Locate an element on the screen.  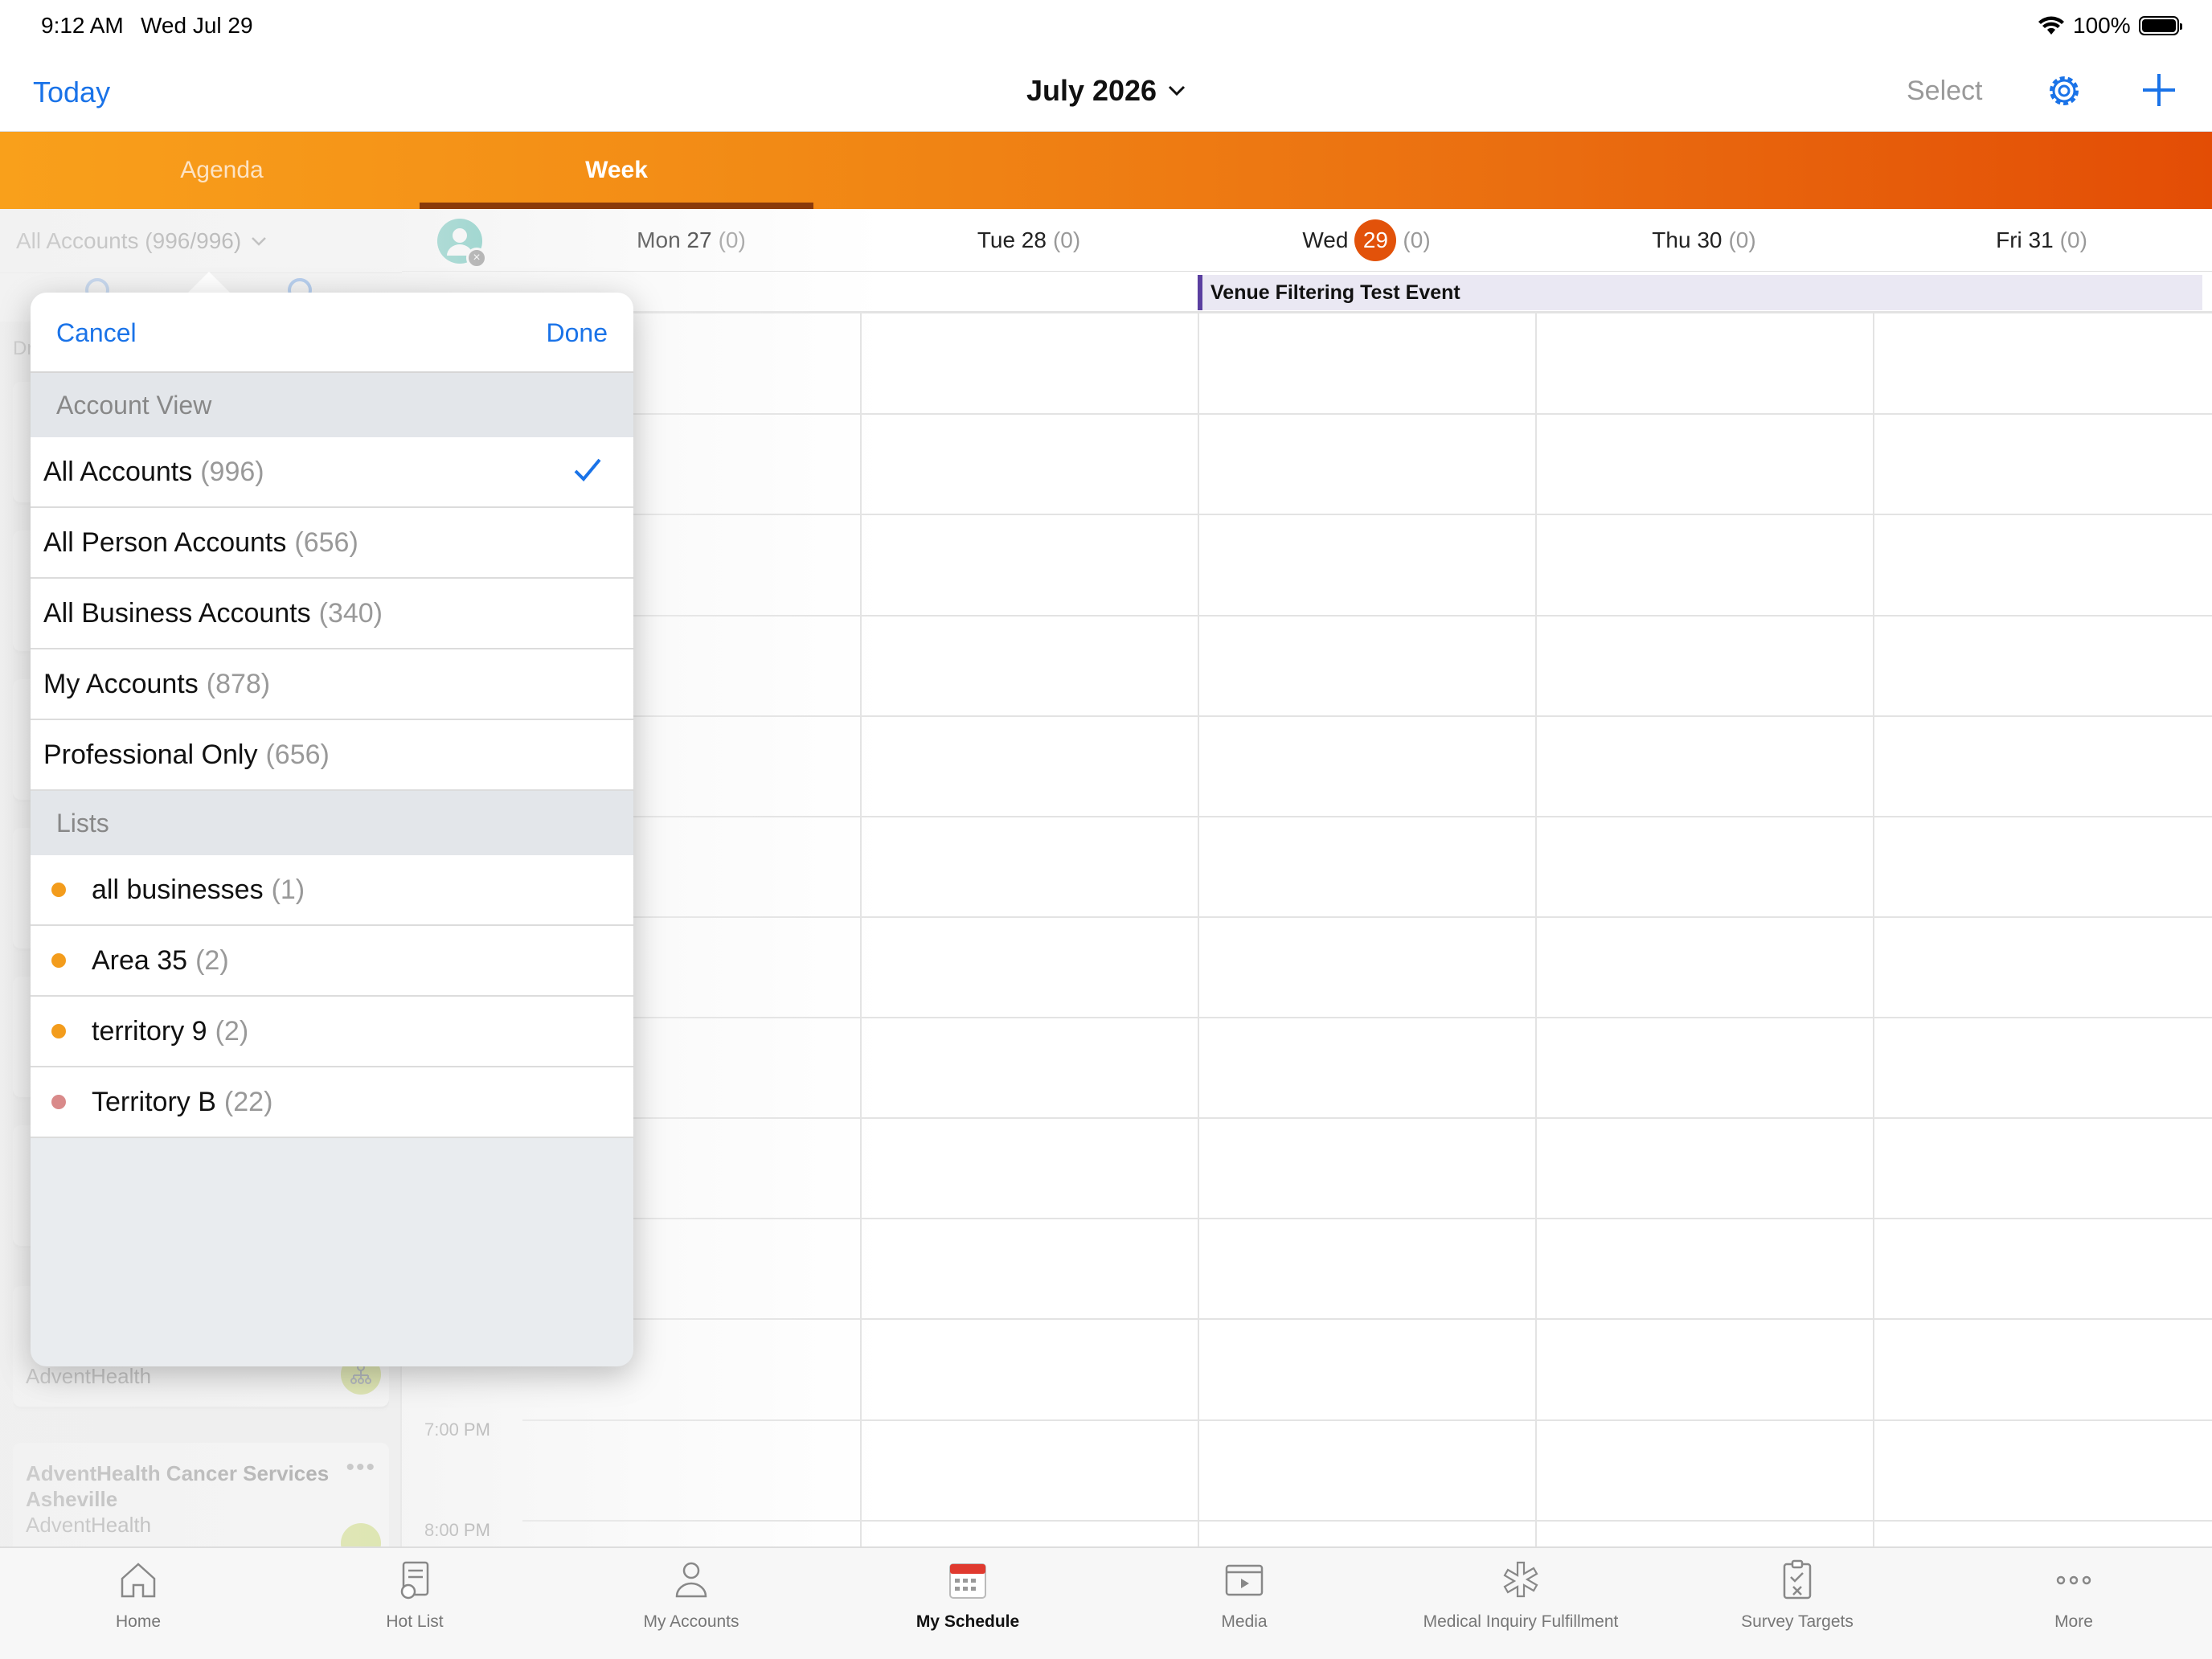
account-view-professional-only: Professional Only (656) is located at coordinates (332, 755).